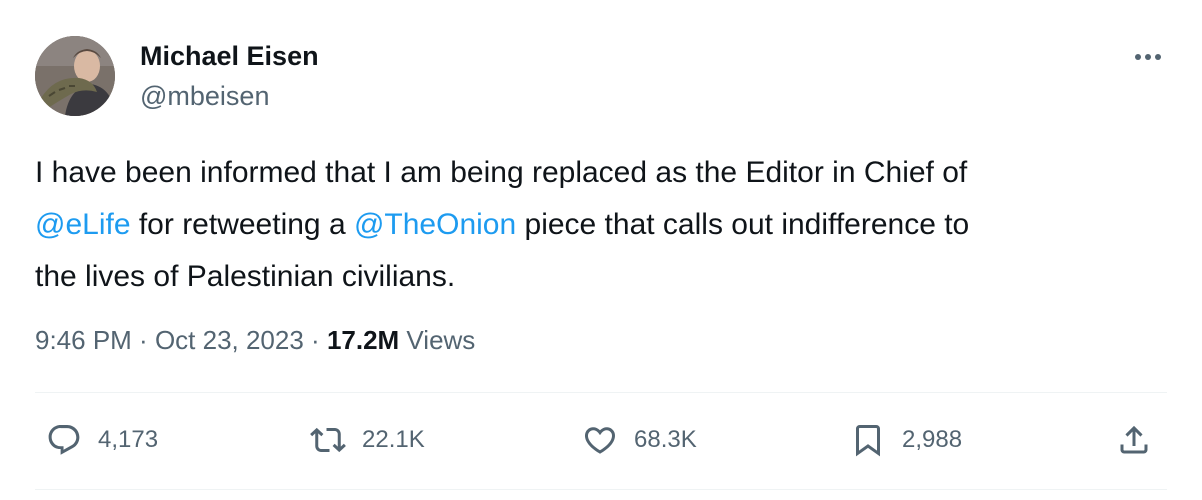  I want to click on views-label: Views, so click(437, 340).